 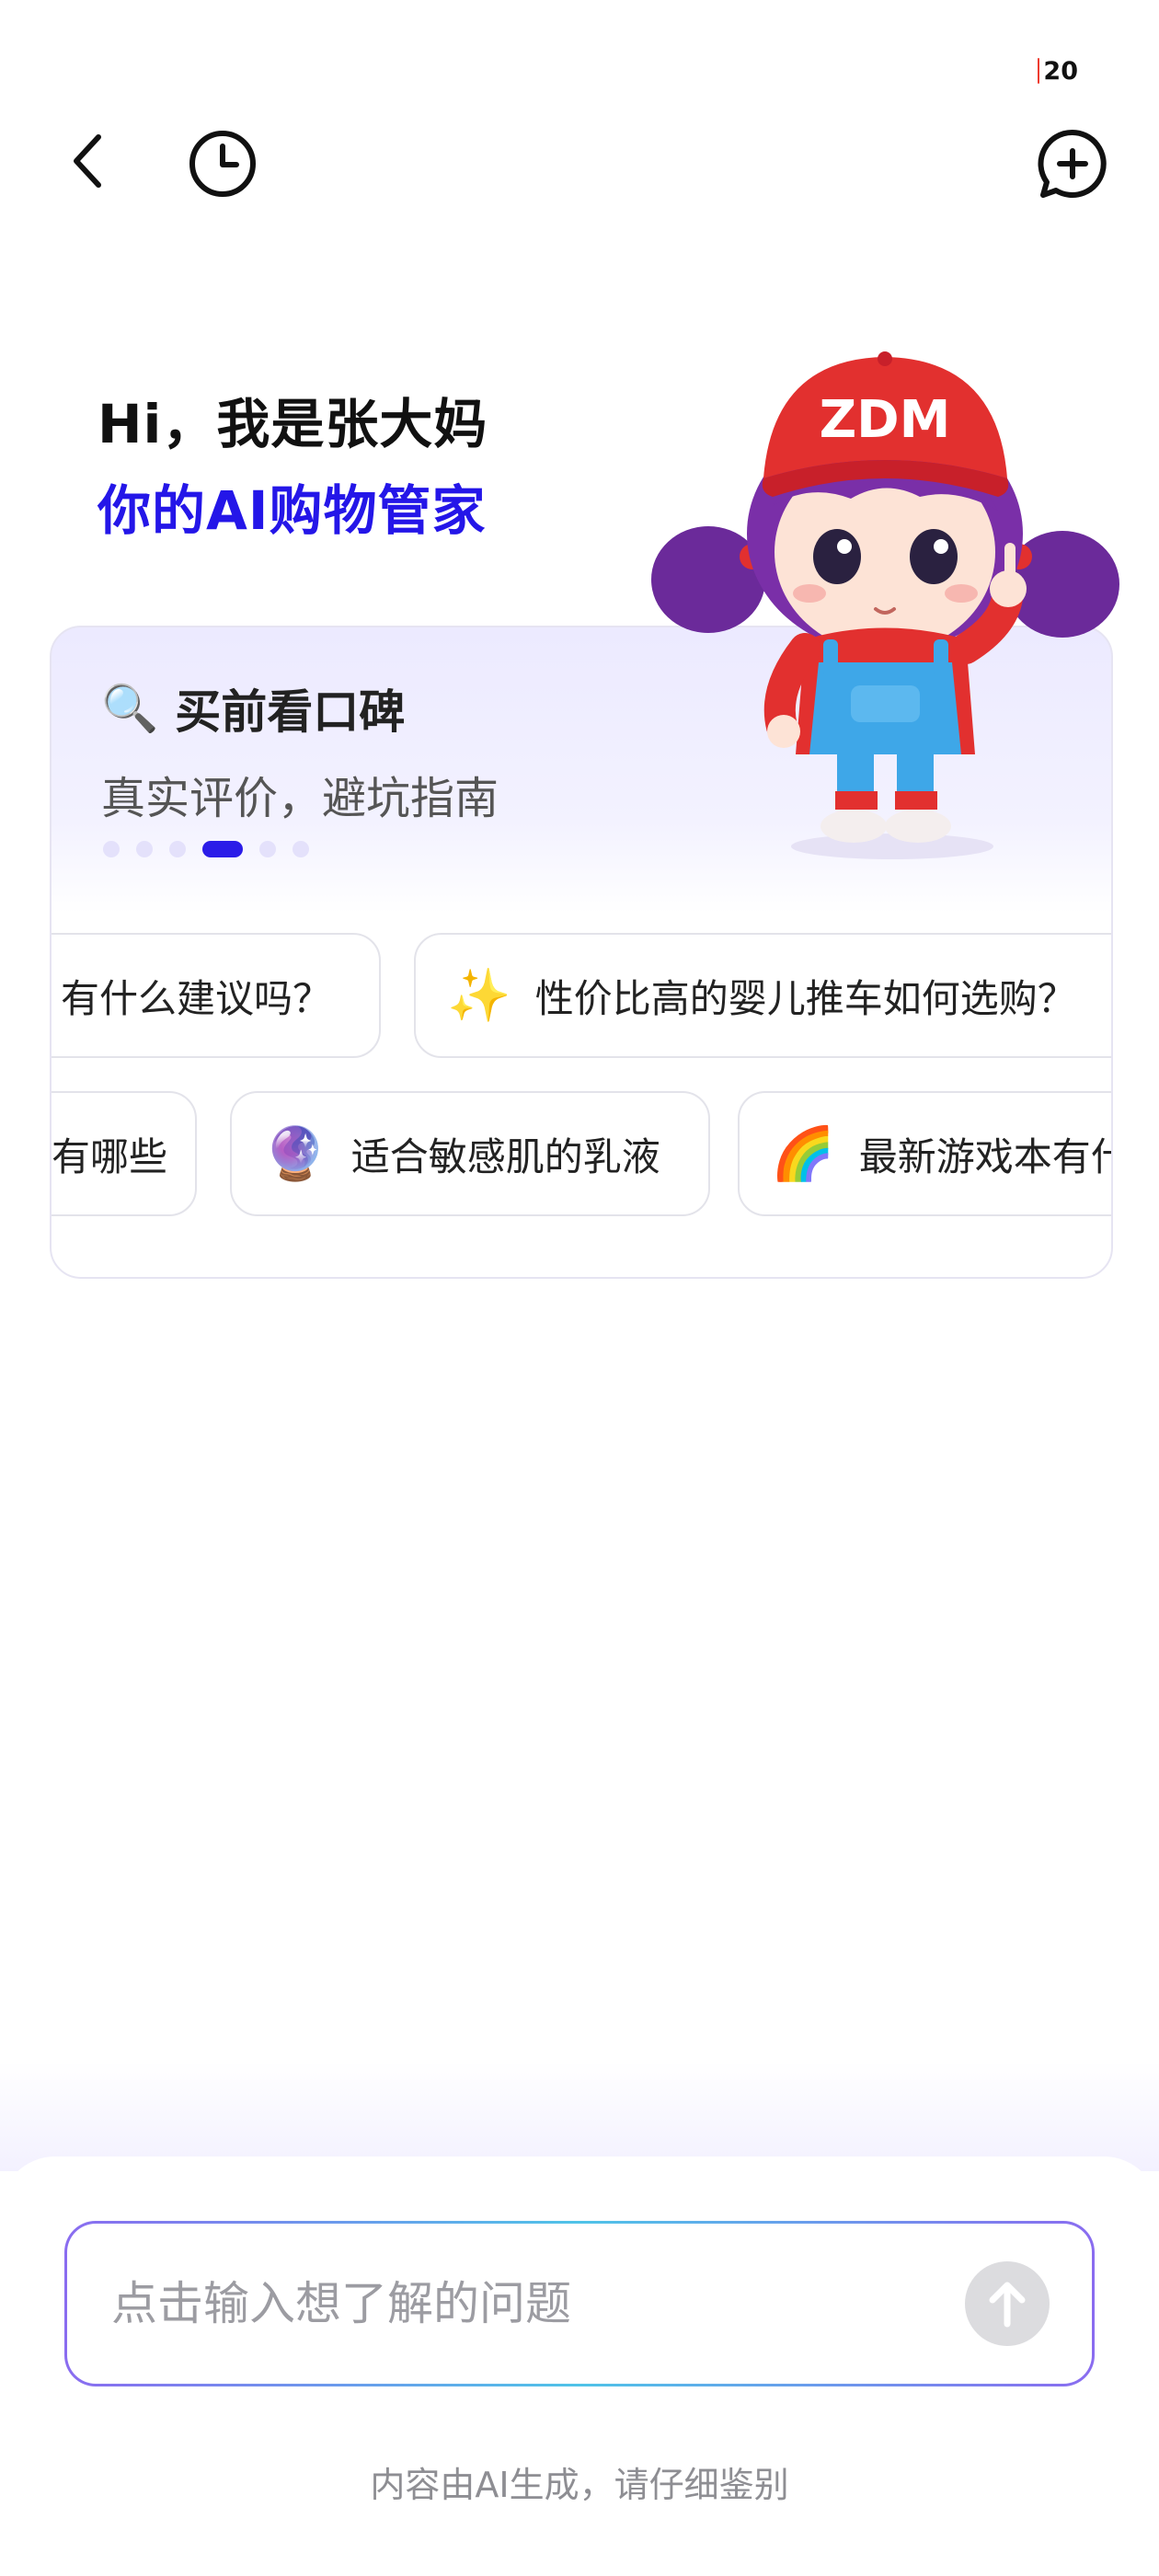 I want to click on suggestion-text: 有什么建议吗？, so click(x=196, y=998).